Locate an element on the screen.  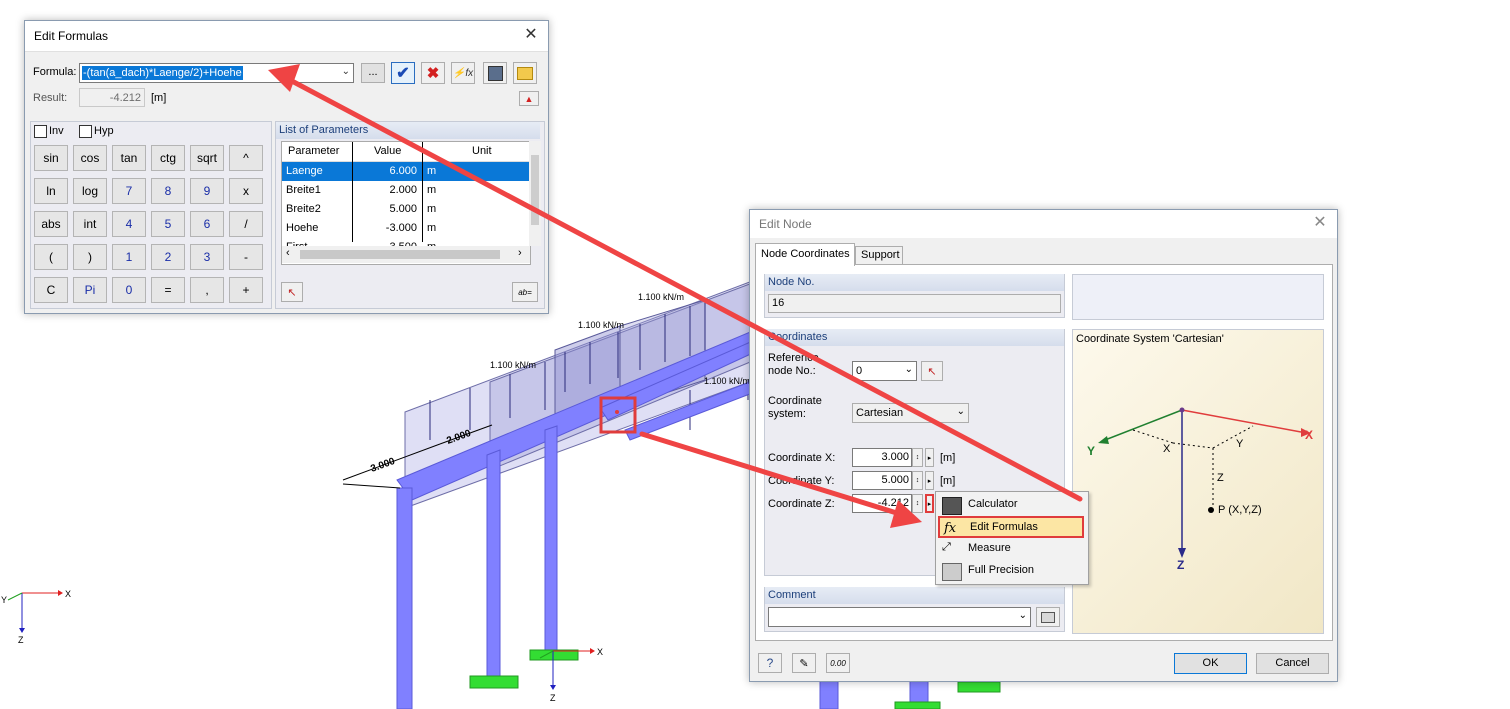
calc-key: ln is located at coordinates (51, 191).